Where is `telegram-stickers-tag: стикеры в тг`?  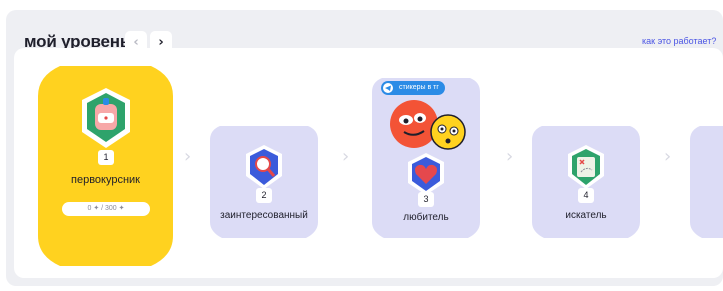
telegram-stickers-tag: стикеры в тг is located at coordinates (413, 88).